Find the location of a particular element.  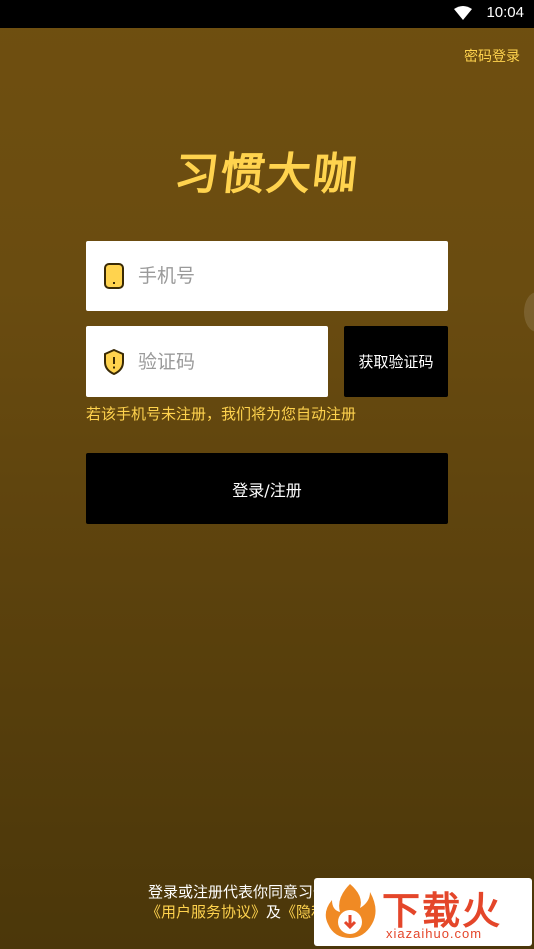

user-agreement-link: 《用户服务协议》 is located at coordinates (206, 912).